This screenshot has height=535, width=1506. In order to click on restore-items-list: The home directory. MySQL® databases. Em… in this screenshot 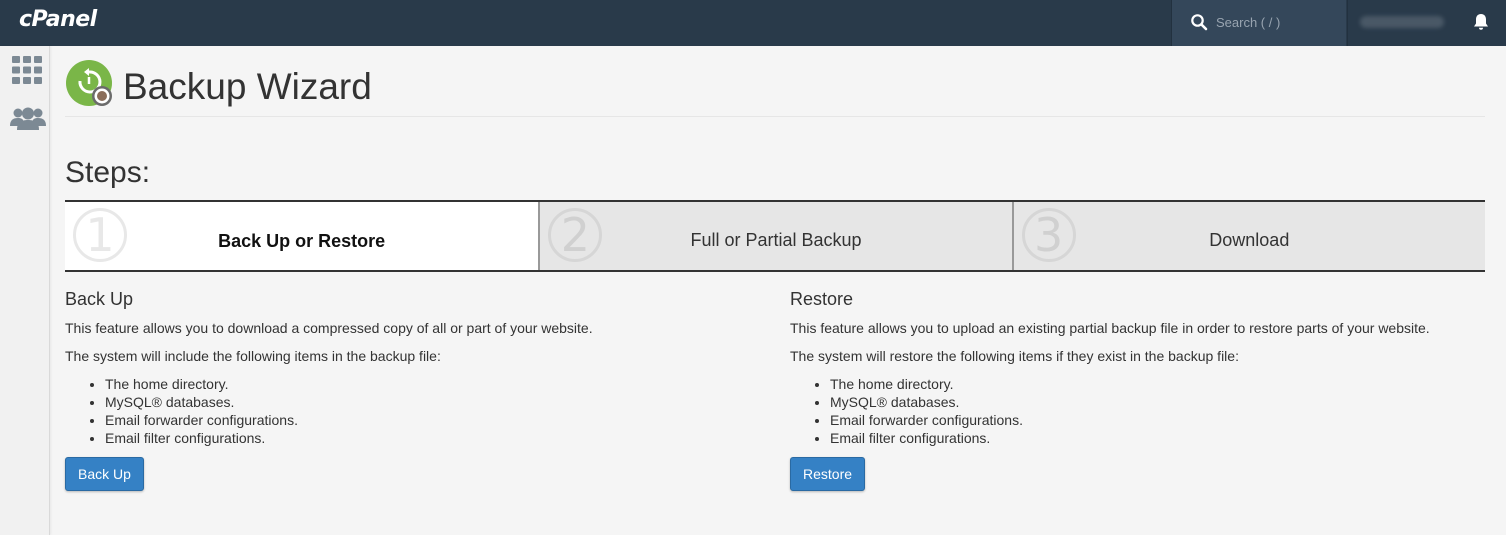, I will do `click(1140, 411)`.